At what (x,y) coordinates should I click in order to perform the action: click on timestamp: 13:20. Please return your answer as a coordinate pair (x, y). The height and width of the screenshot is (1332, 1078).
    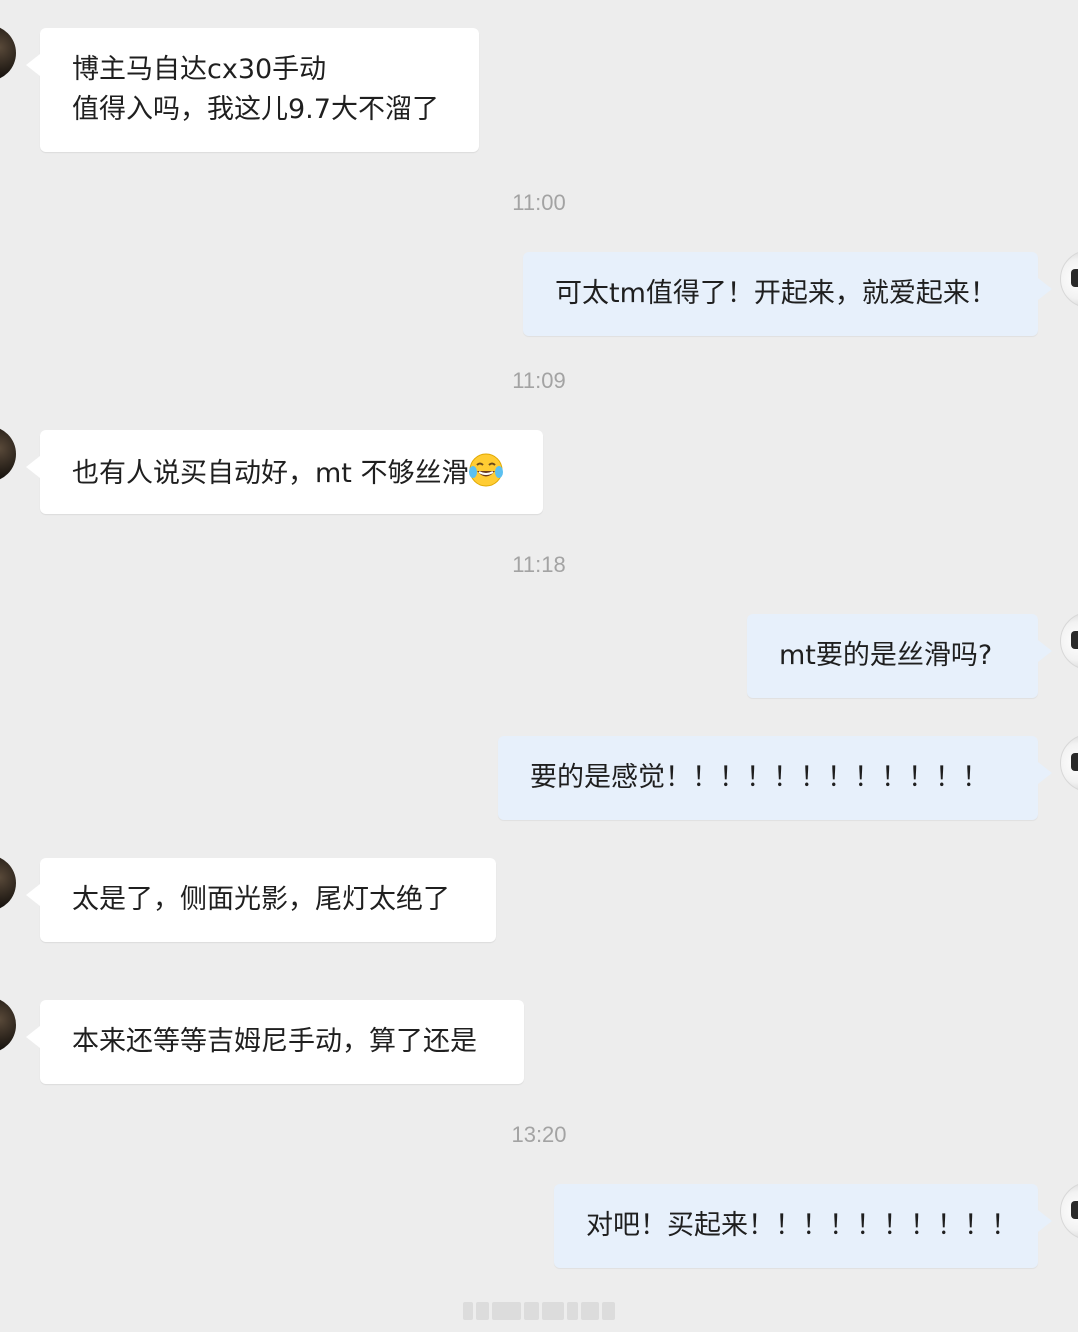
    Looking at the image, I should click on (539, 1134).